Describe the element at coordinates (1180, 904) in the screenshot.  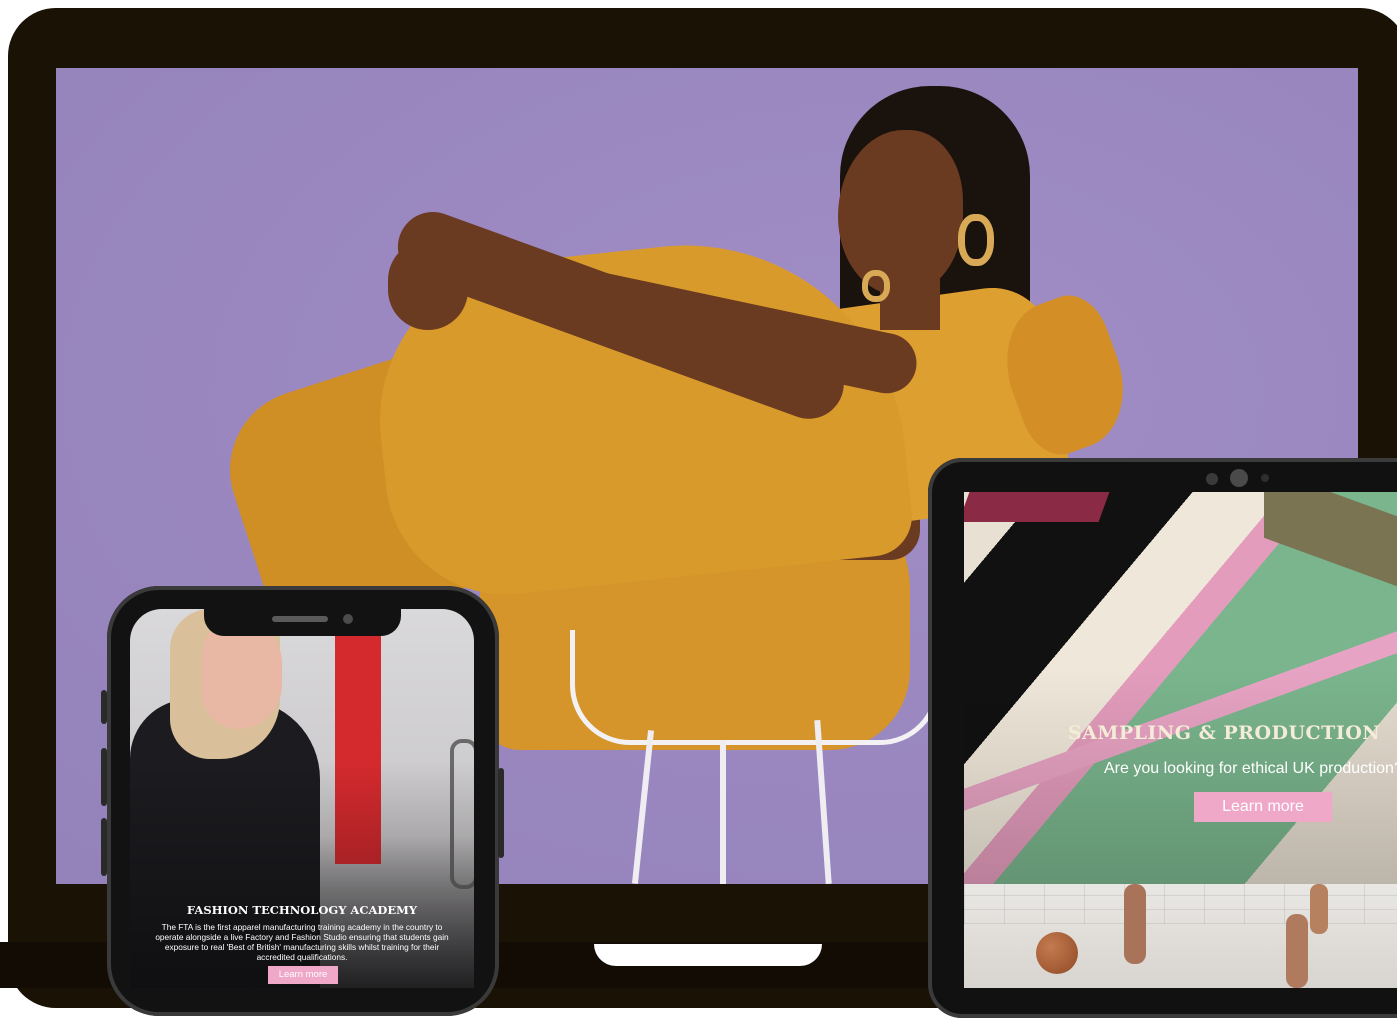
I see `studio-ceiling` at that location.